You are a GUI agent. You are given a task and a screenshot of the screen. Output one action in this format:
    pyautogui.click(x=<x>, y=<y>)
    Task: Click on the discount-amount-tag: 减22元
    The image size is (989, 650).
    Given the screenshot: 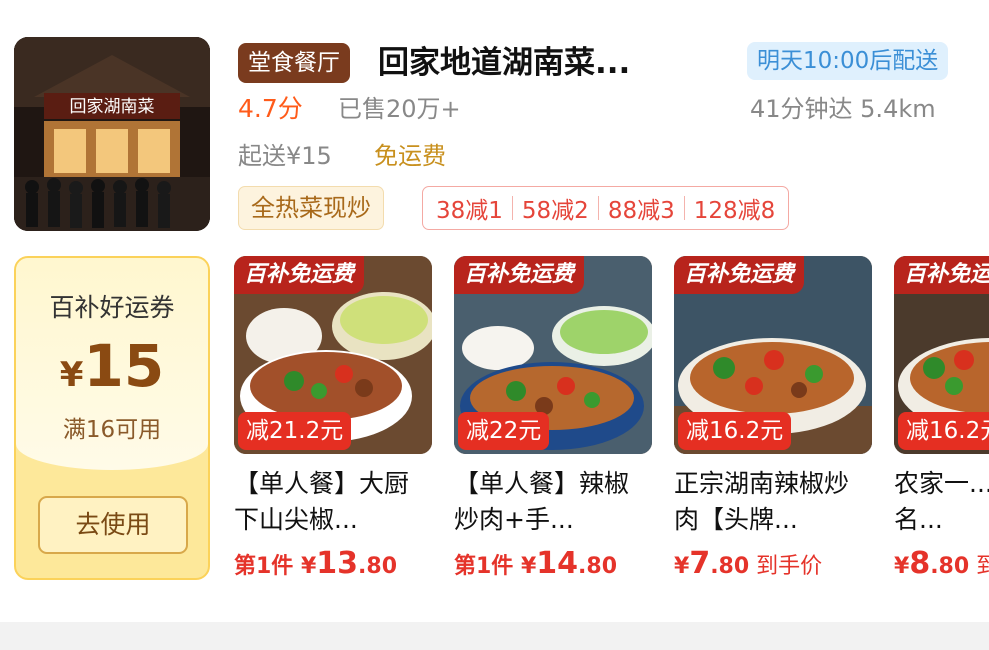 What is the action you would take?
    pyautogui.click(x=504, y=431)
    